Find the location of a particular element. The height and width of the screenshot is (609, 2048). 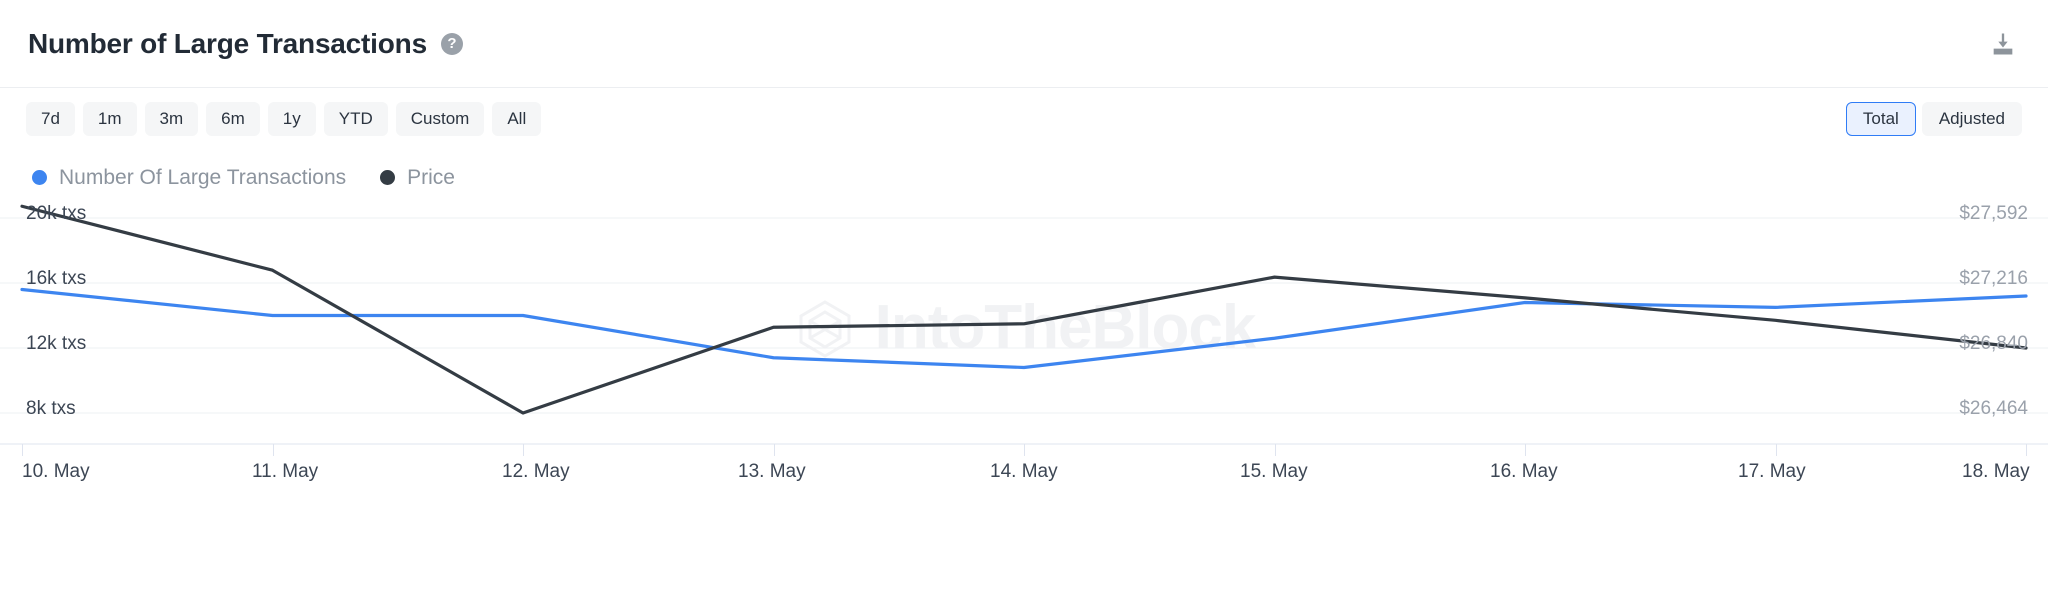

y-axis-left-label-1: 16k txs is located at coordinates (56, 278).